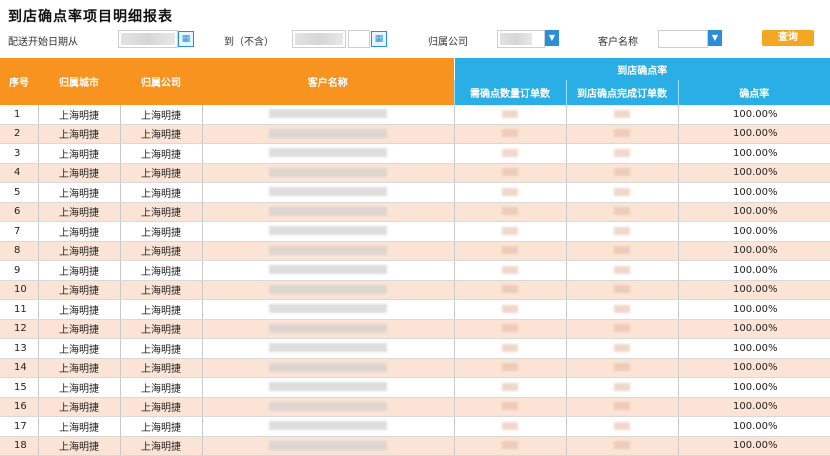  I want to click on table-row: 7 上海明捷 上海明捷 100.00%, so click(415, 231).